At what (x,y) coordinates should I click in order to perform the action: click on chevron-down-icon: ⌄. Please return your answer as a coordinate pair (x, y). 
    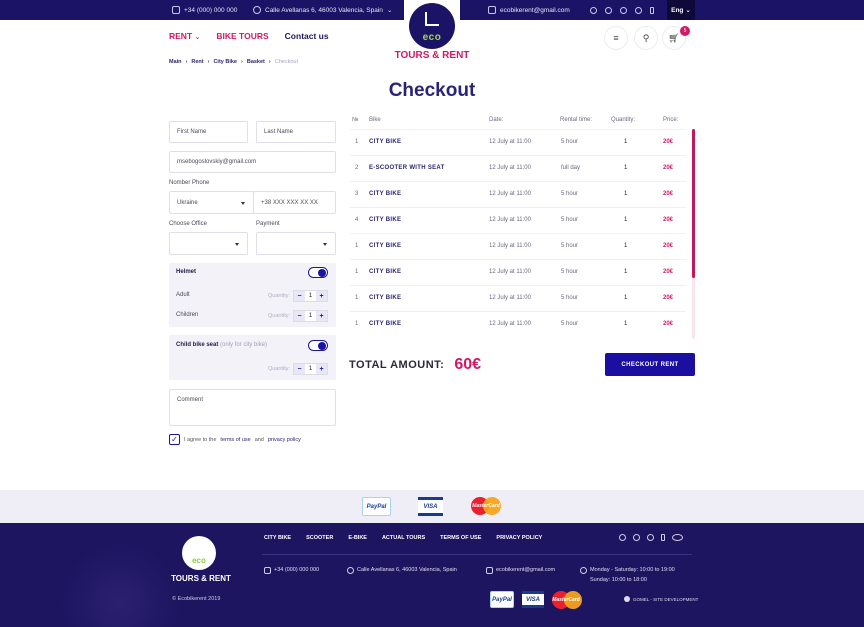
    Looking at the image, I should click on (197, 37).